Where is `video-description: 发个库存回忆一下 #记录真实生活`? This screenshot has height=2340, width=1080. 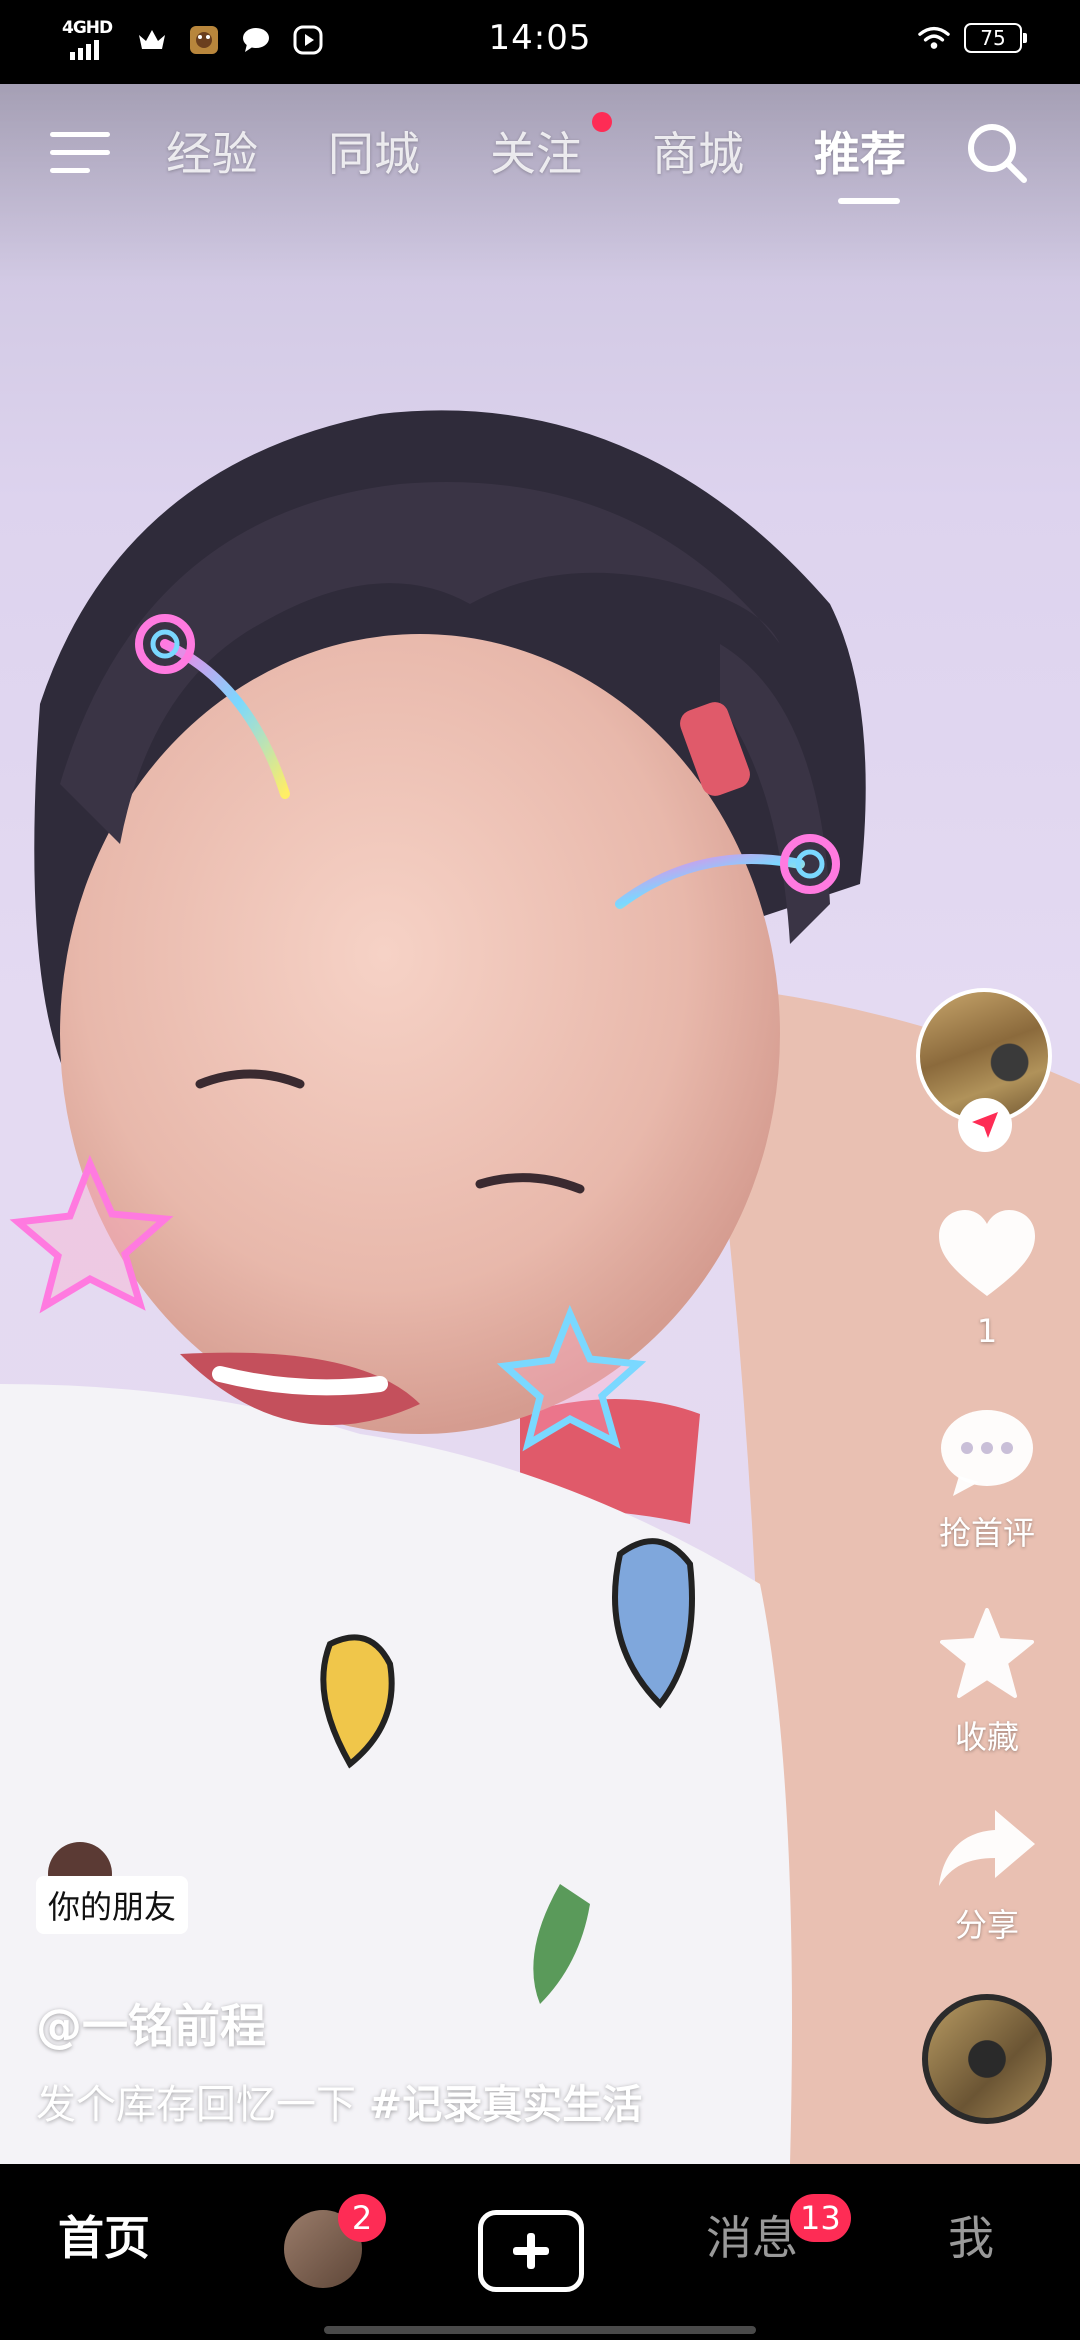 video-description: 发个库存回忆一下 #记录真实生活 is located at coordinates (339, 2101).